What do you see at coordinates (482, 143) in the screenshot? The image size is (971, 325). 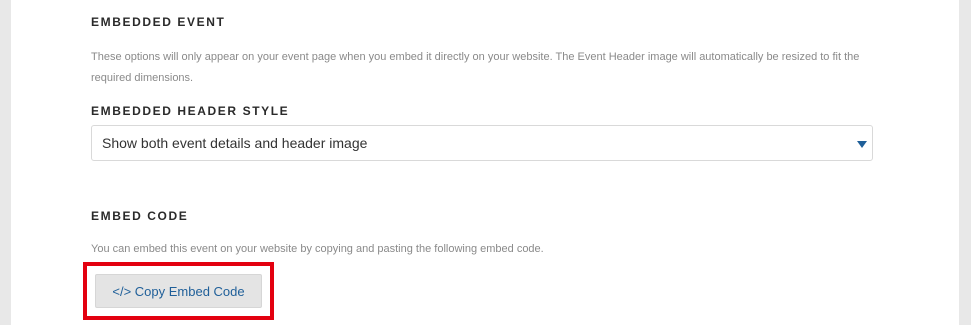 I see `embedded-header-style-select: Show both event details and header image` at bounding box center [482, 143].